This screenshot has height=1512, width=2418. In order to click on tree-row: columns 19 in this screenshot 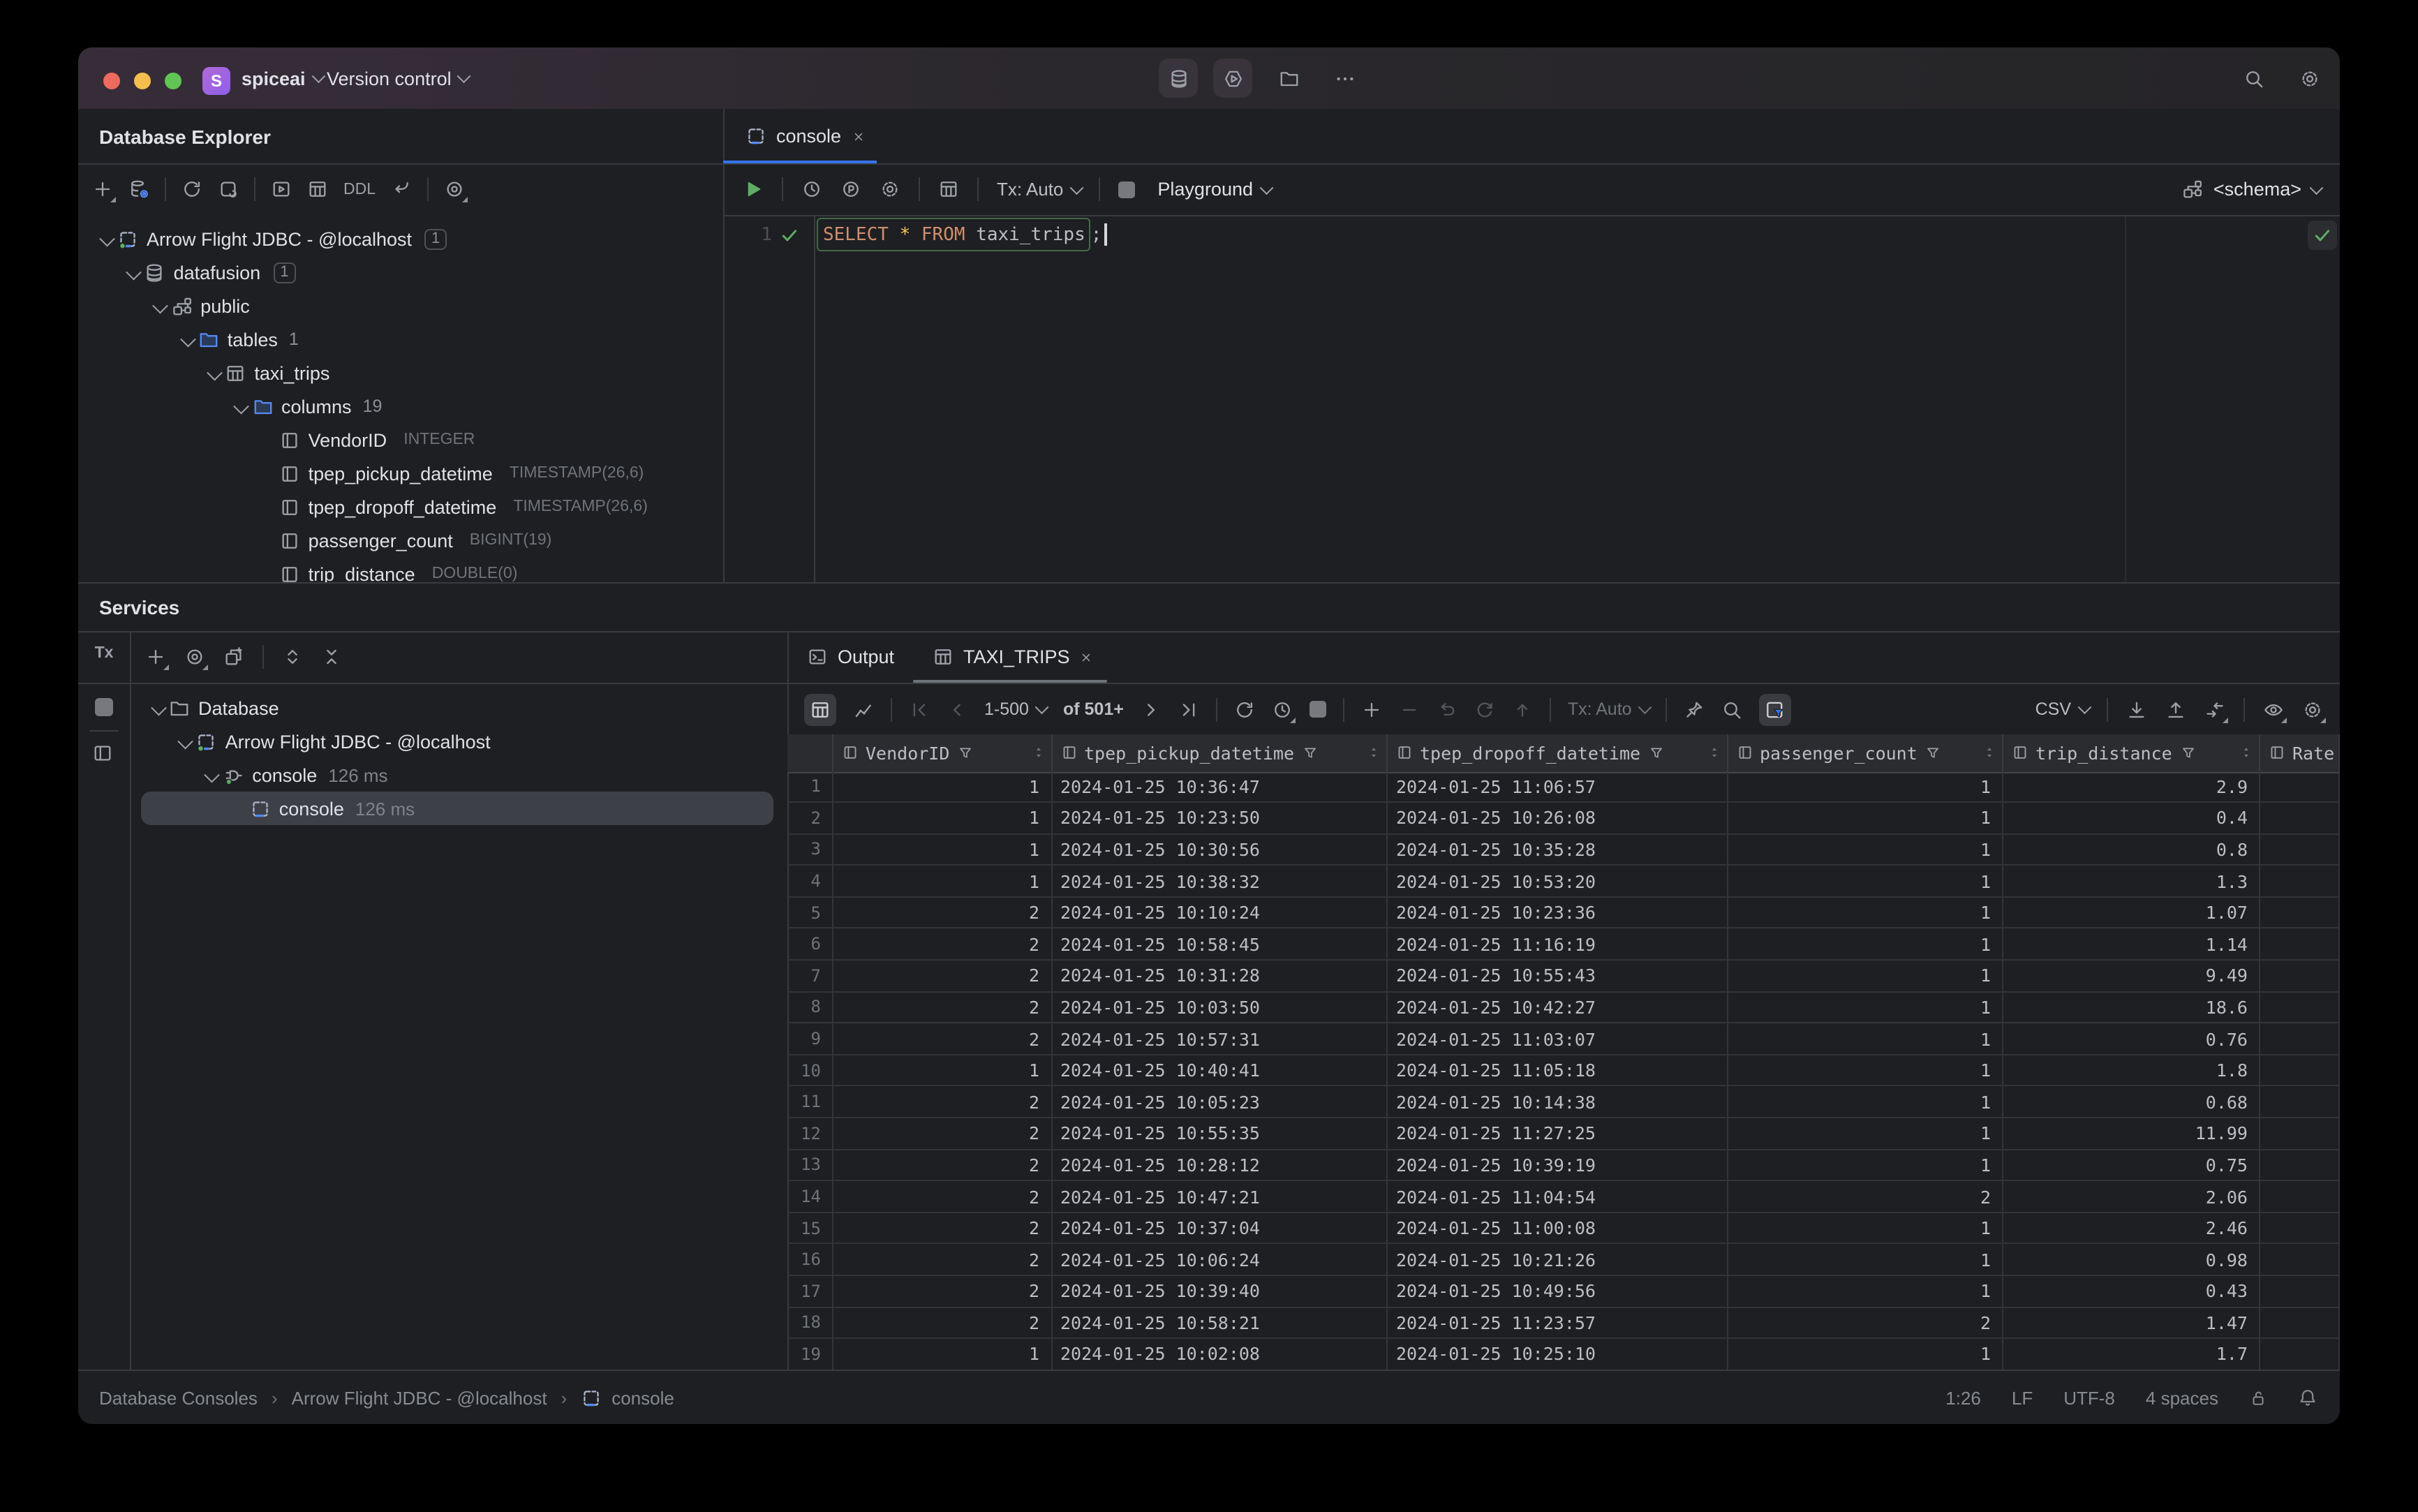, I will do `click(400, 406)`.